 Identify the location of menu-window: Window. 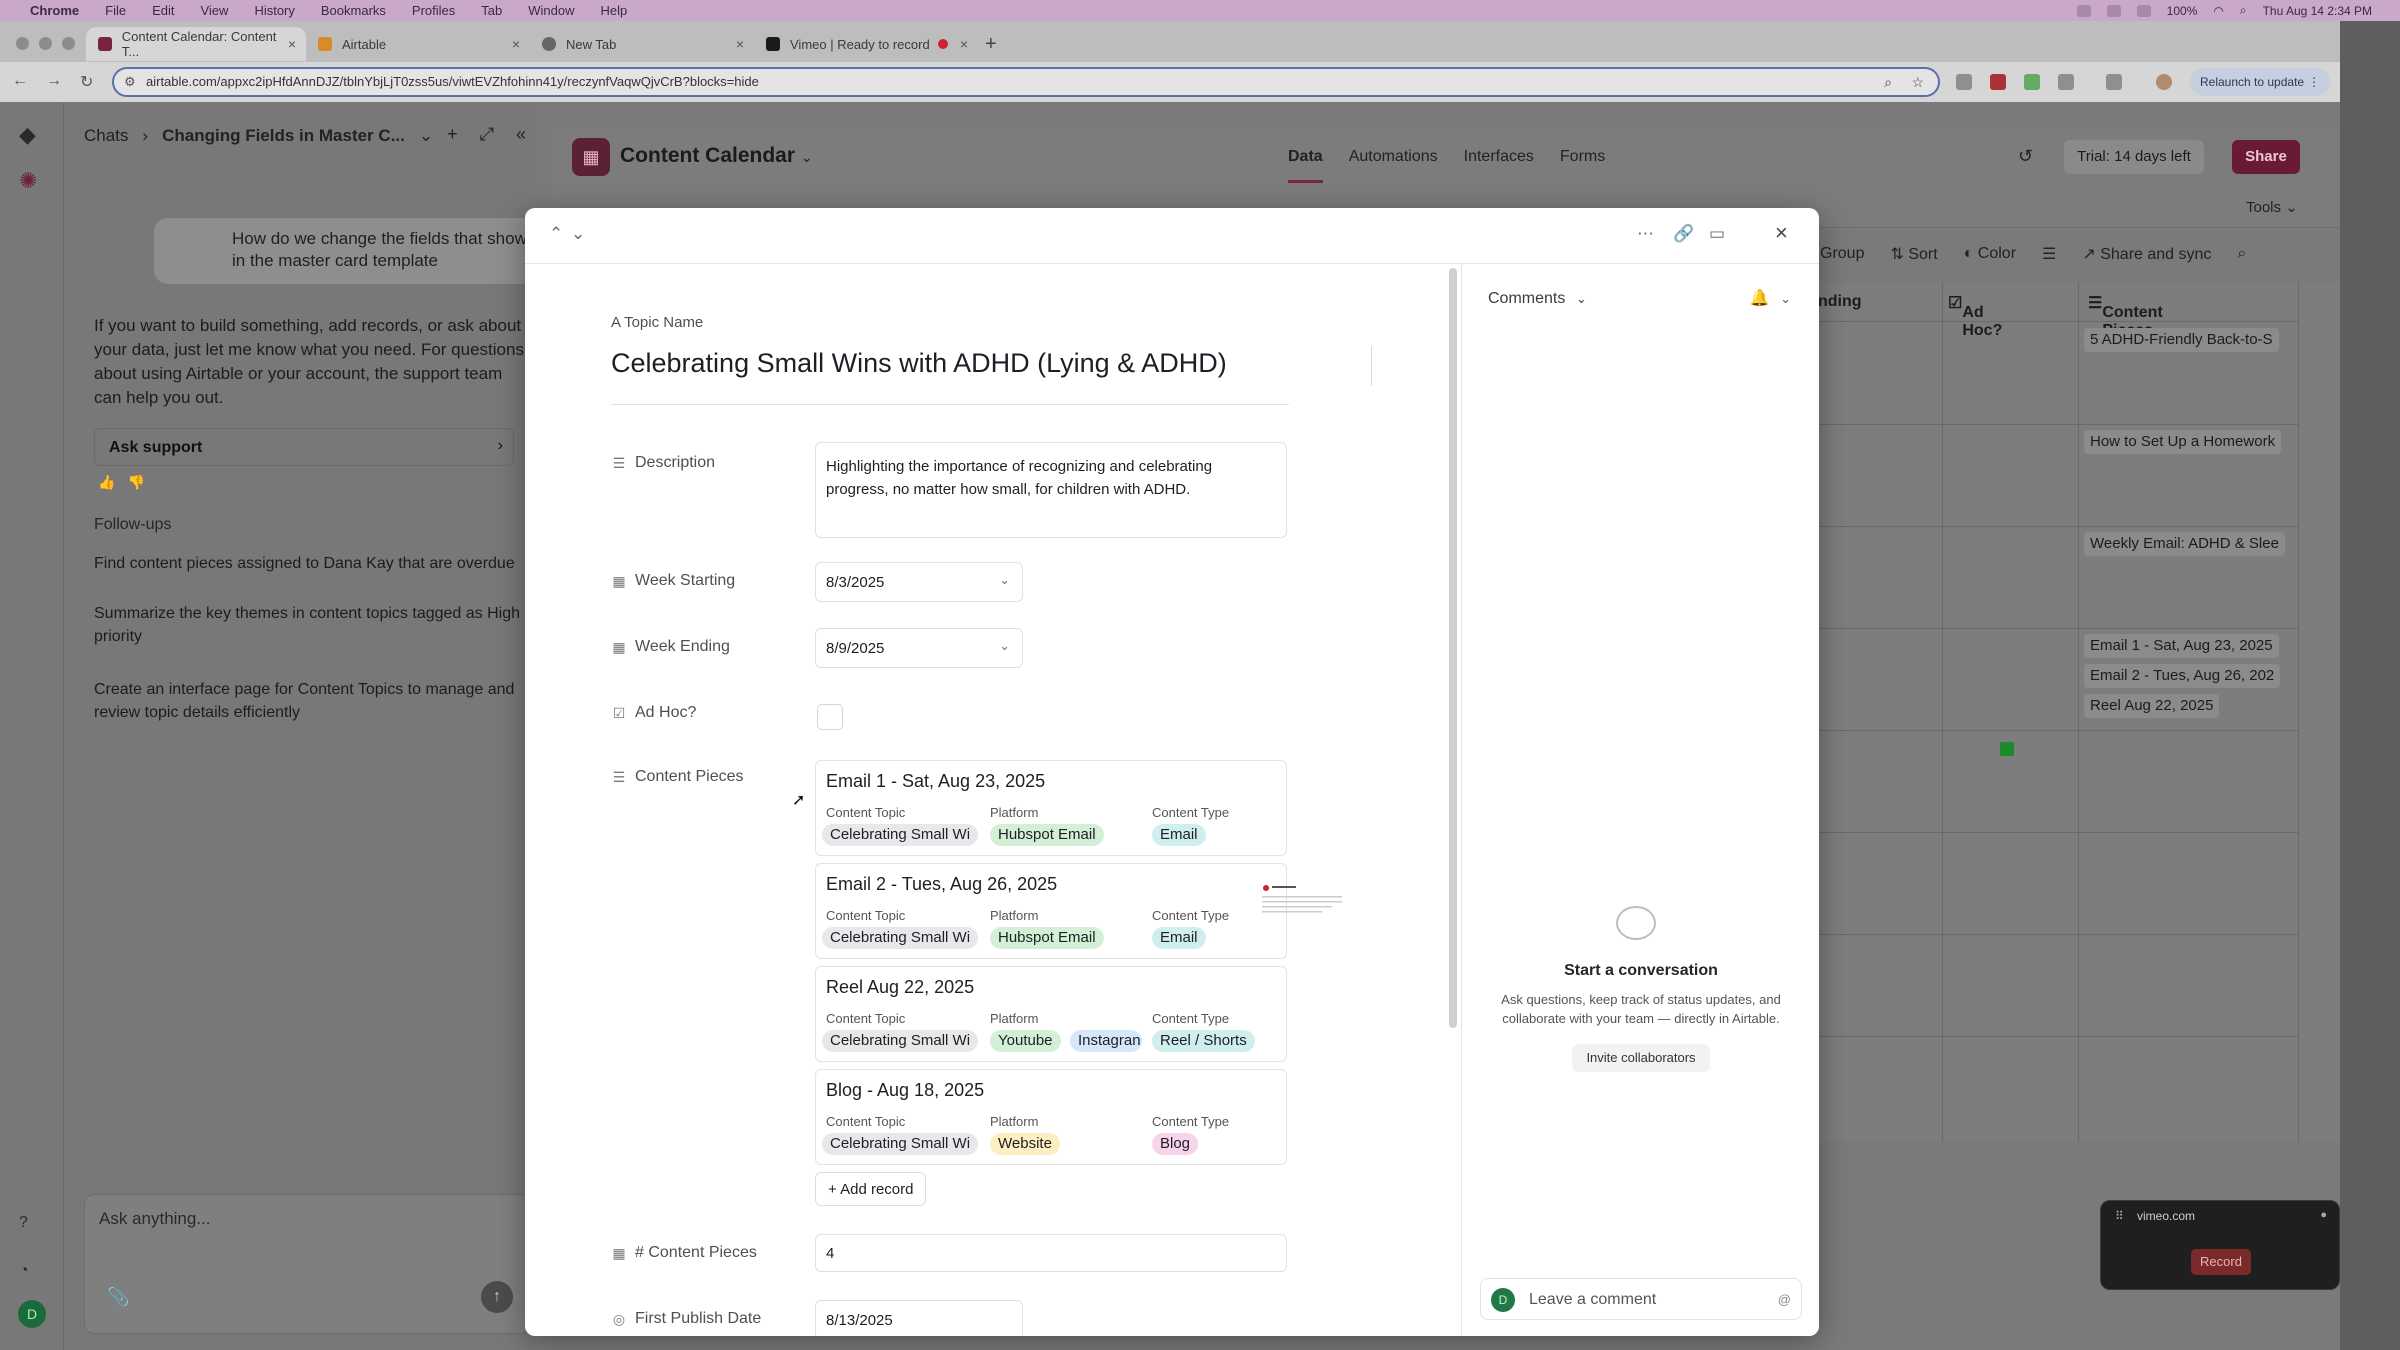
(551, 10).